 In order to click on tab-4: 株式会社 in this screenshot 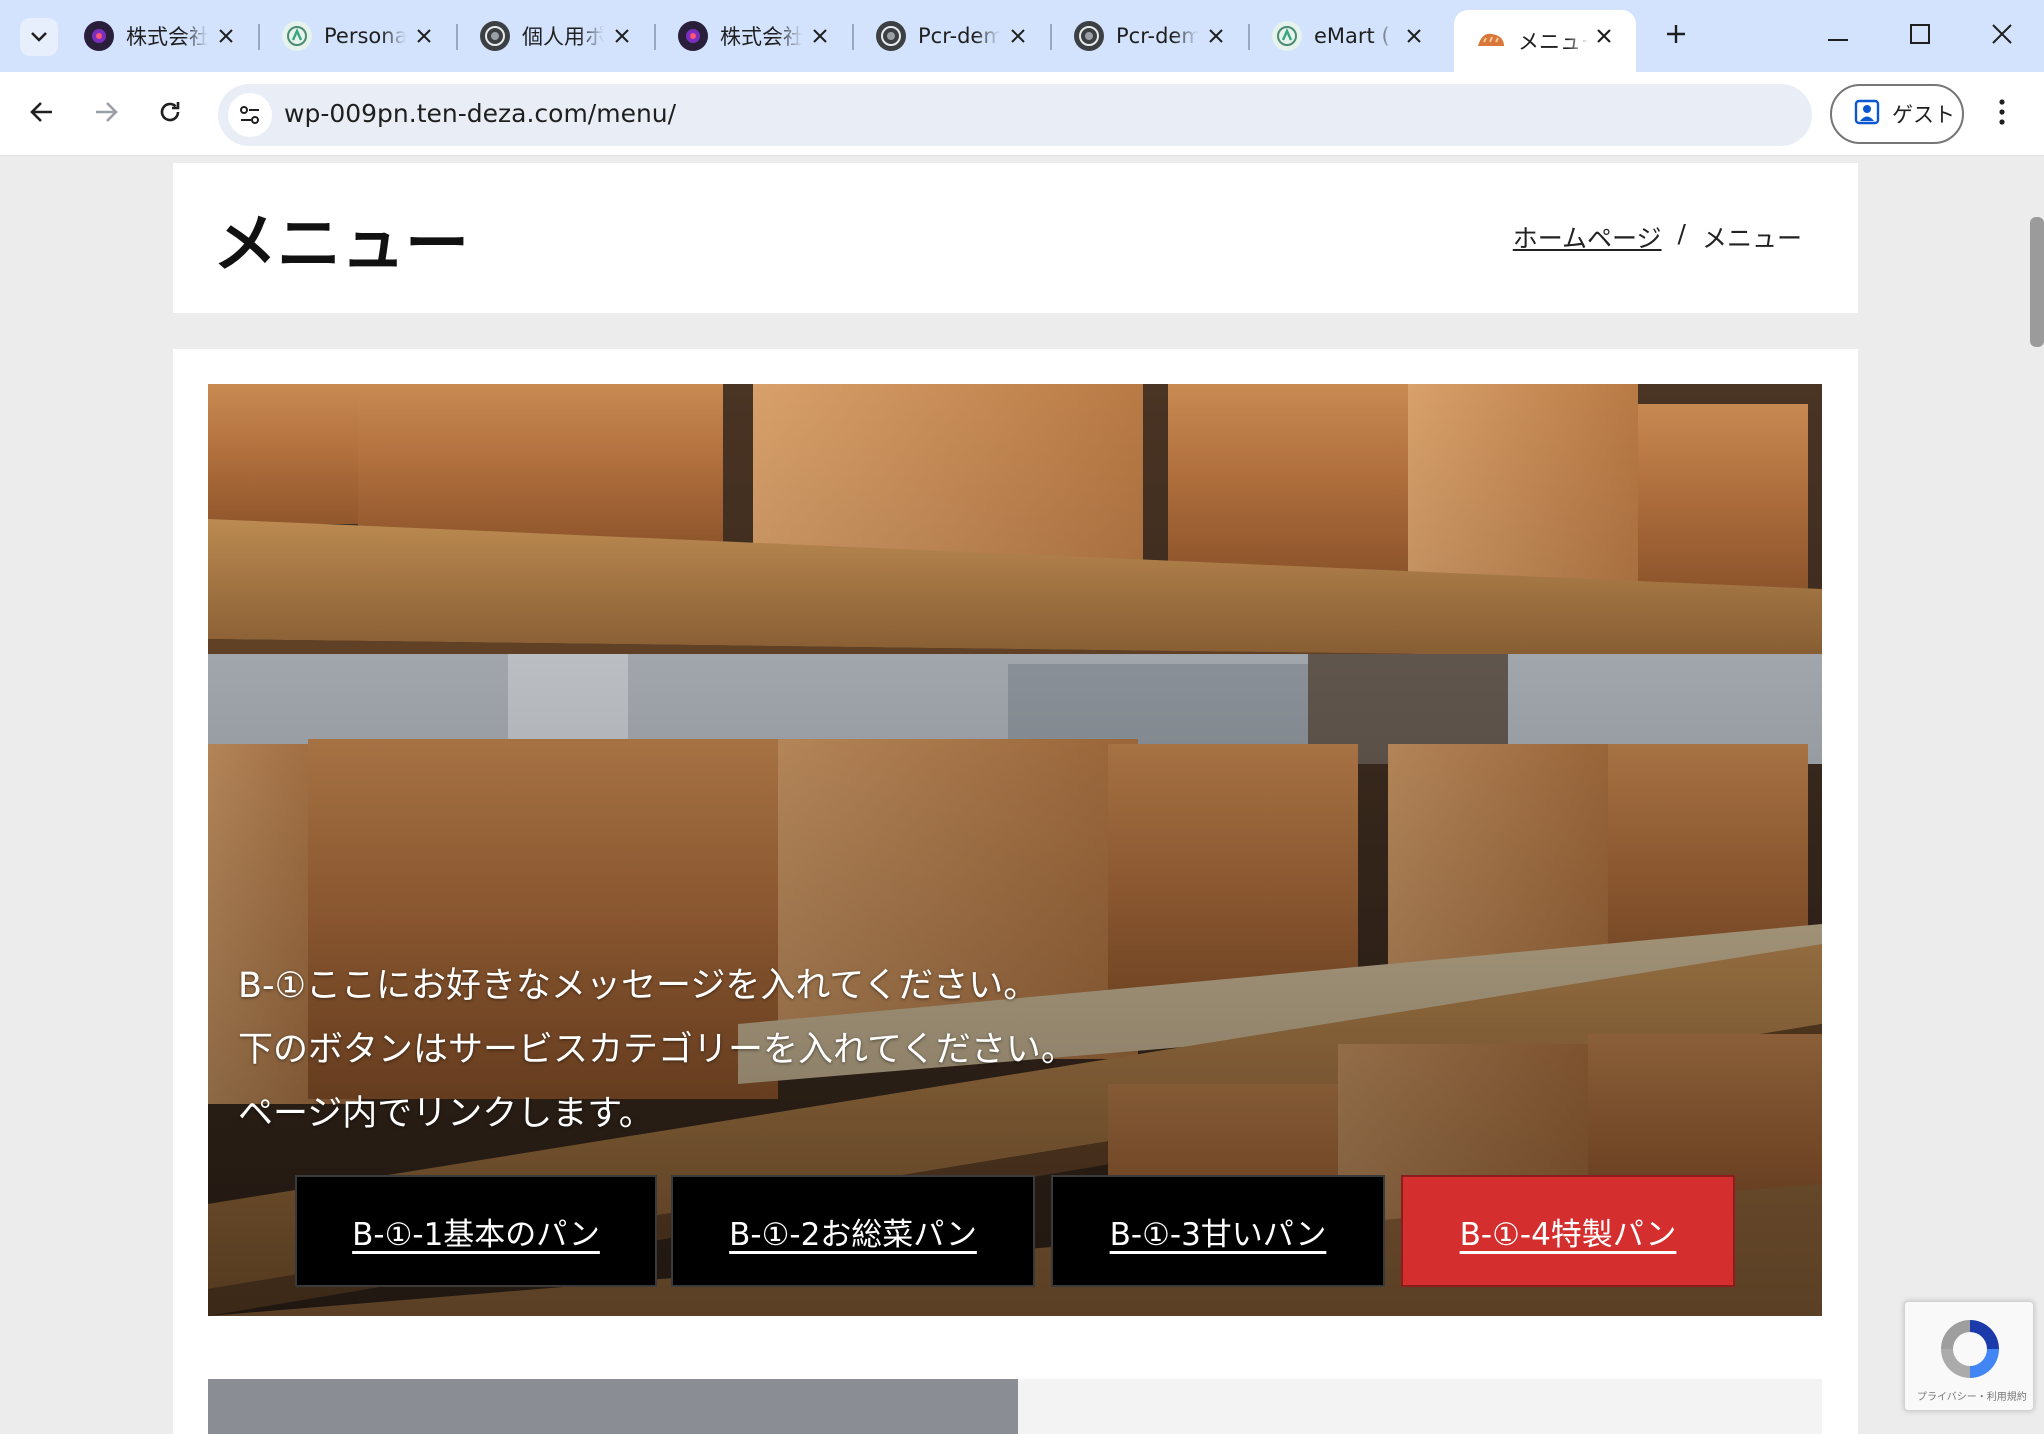, I will do `click(755, 36)`.